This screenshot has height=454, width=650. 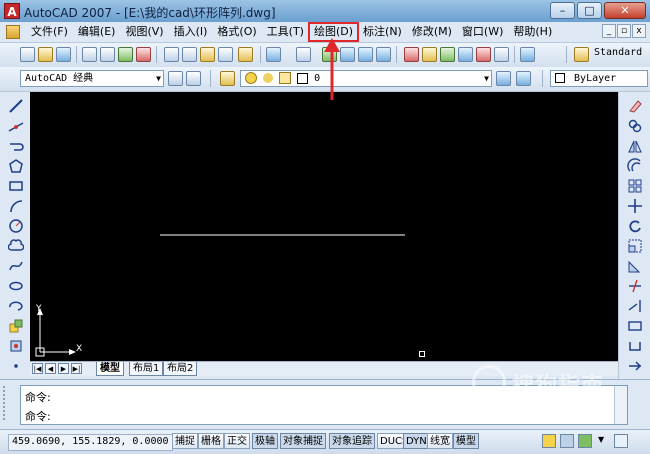 I want to click on text-style-icon, so click(x=581, y=54).